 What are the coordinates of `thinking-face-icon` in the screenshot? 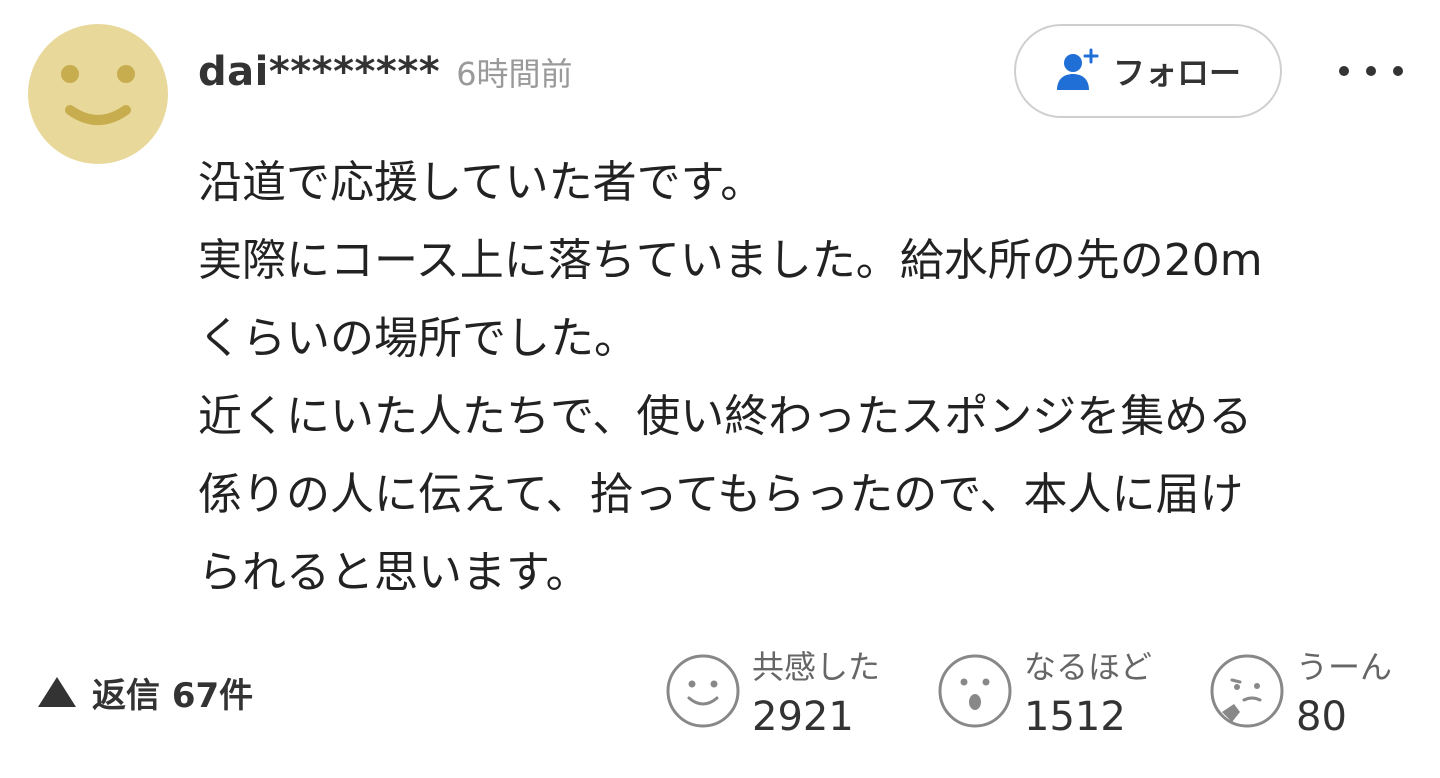 It's located at (1247, 691).